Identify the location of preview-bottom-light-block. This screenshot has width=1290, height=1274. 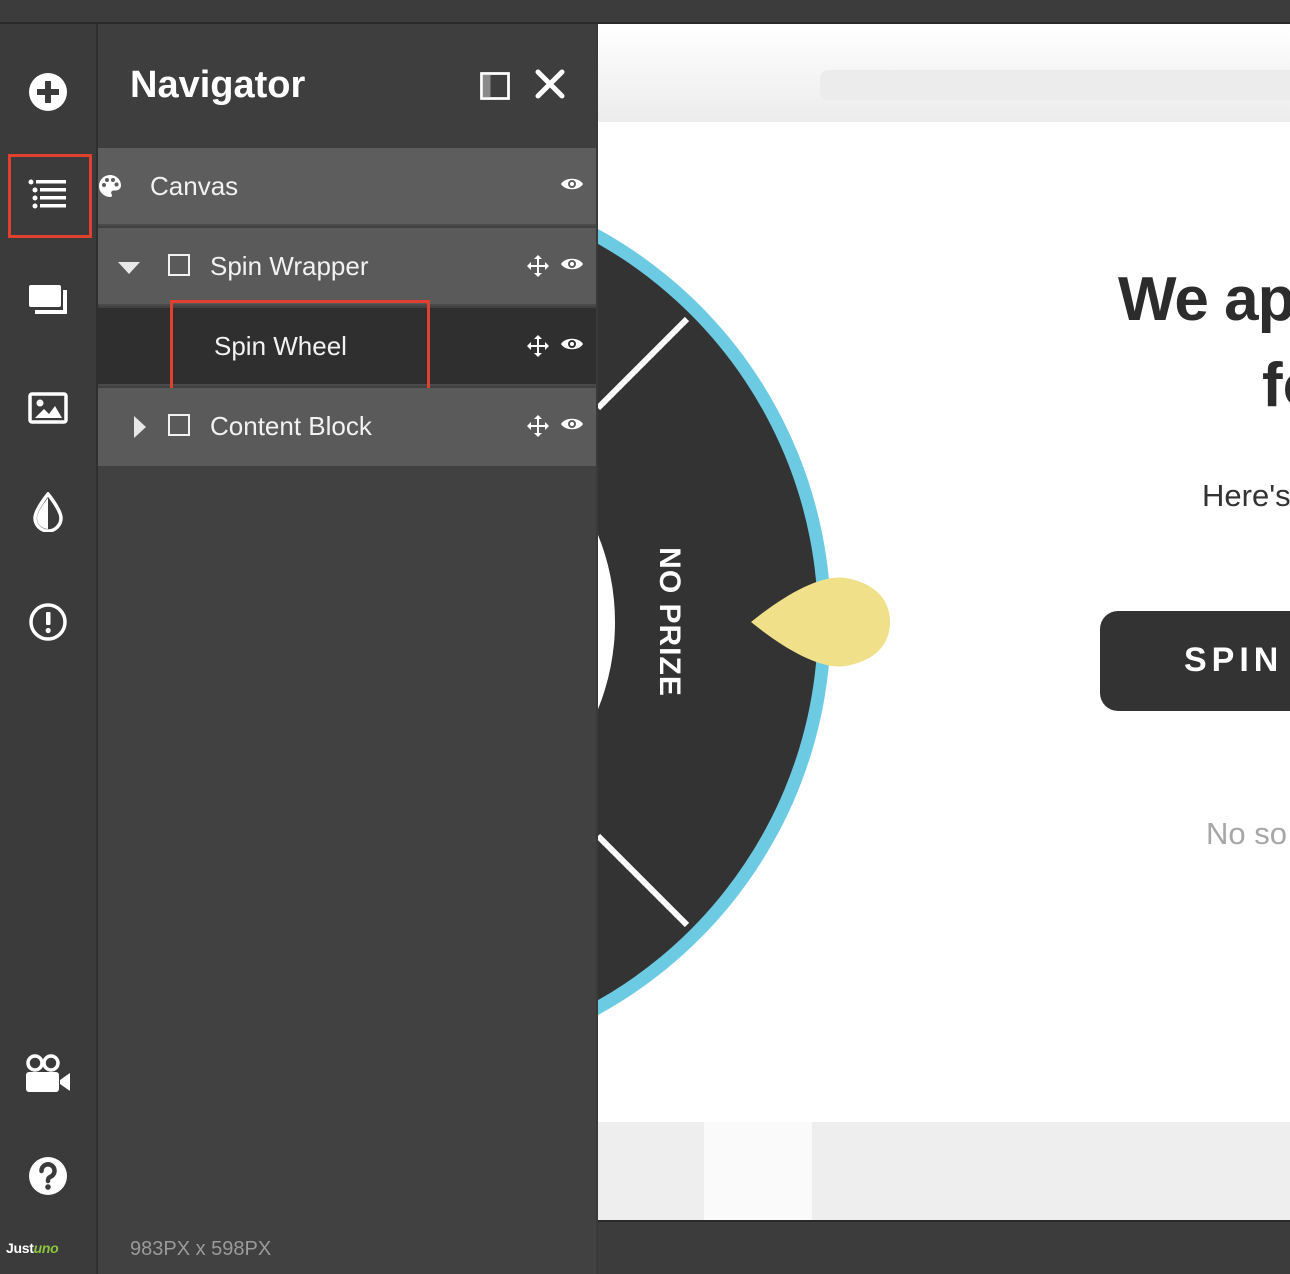
(758, 1171).